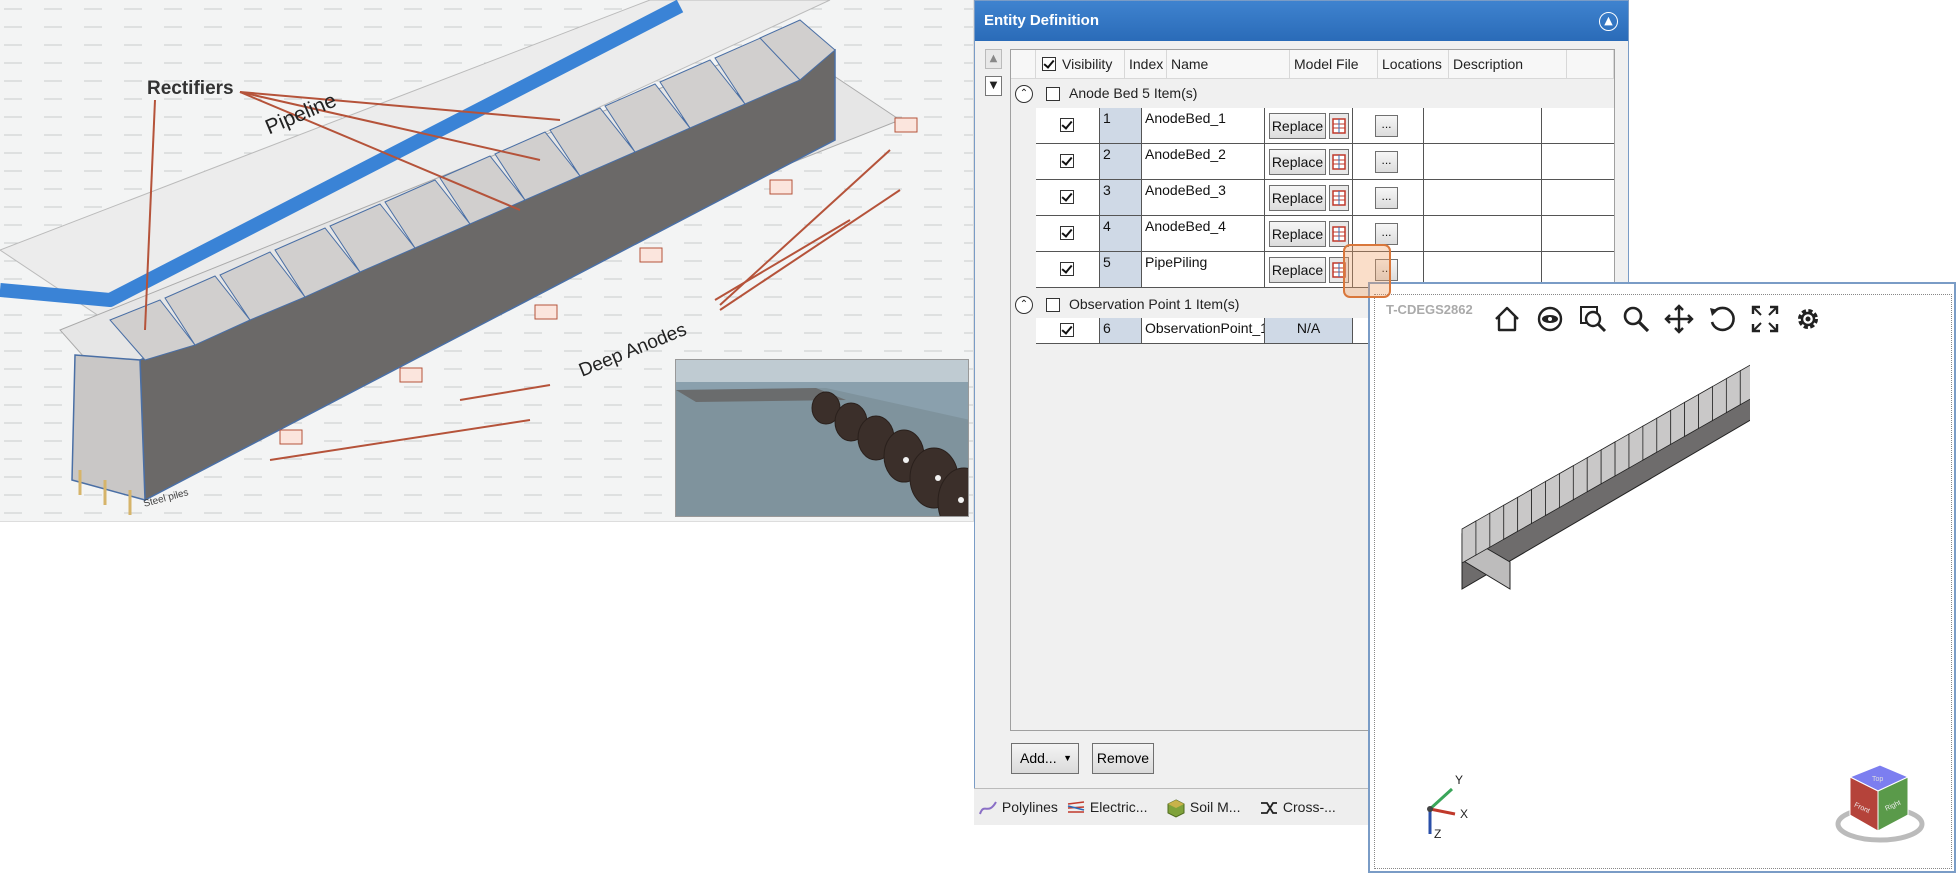  What do you see at coordinates (1459, 780) in the screenshot?
I see `axis-y-label: Y` at bounding box center [1459, 780].